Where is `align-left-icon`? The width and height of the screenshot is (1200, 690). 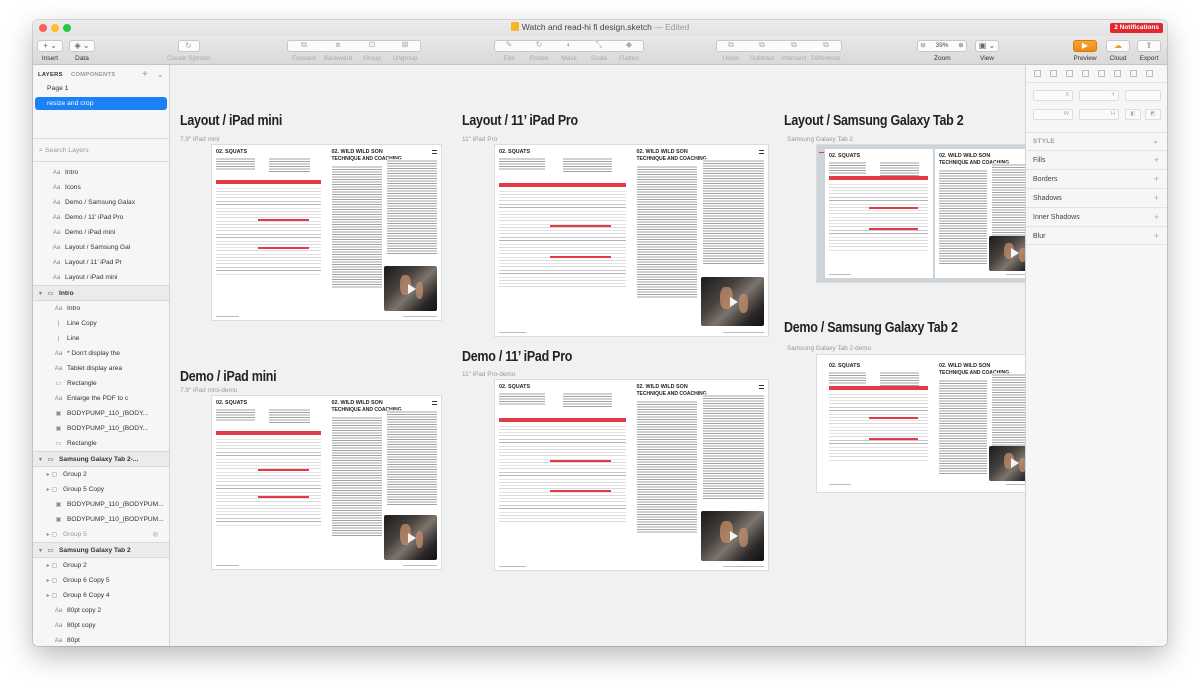 align-left-icon is located at coordinates (1037, 73).